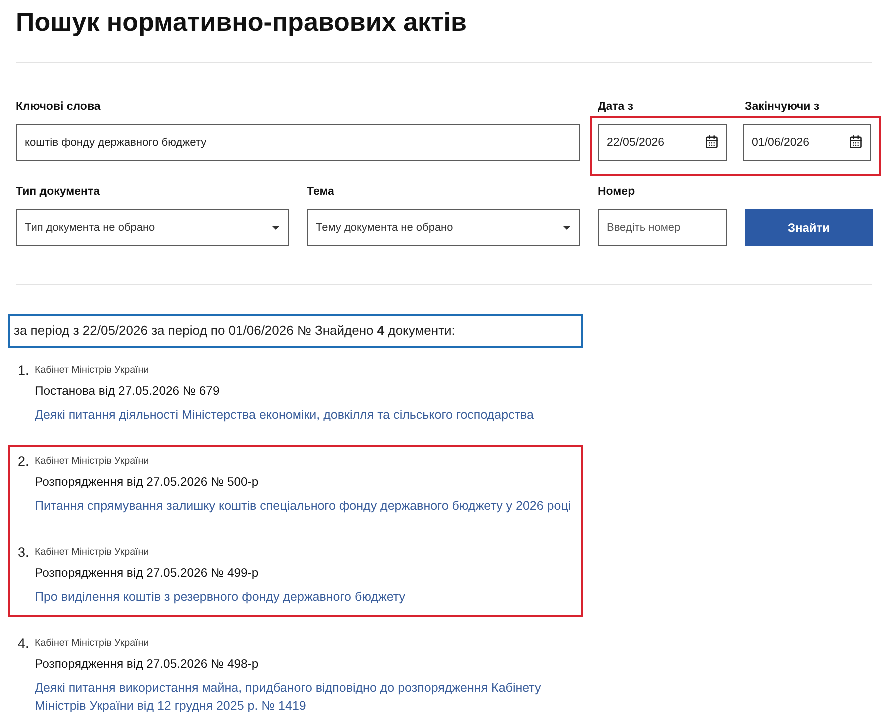 The image size is (890, 712). Describe the element at coordinates (782, 107) in the screenshot. I see `field-label: Закінчуючи з` at that location.